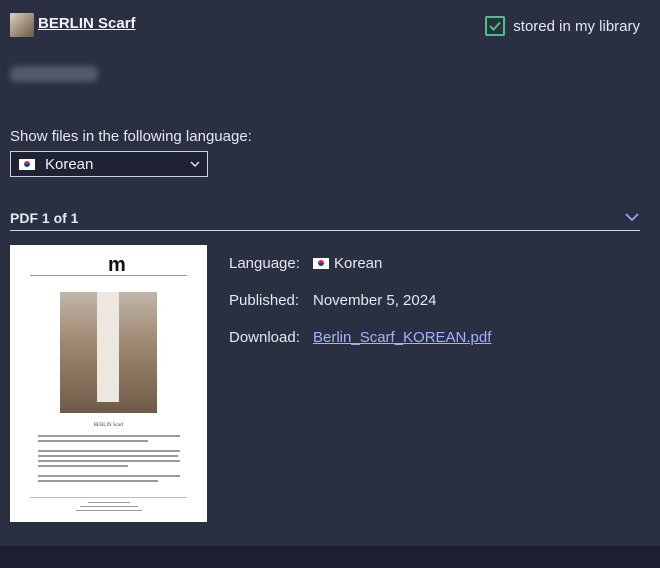  What do you see at coordinates (131, 136) in the screenshot?
I see `language-select-label: Show files in the following language:` at bounding box center [131, 136].